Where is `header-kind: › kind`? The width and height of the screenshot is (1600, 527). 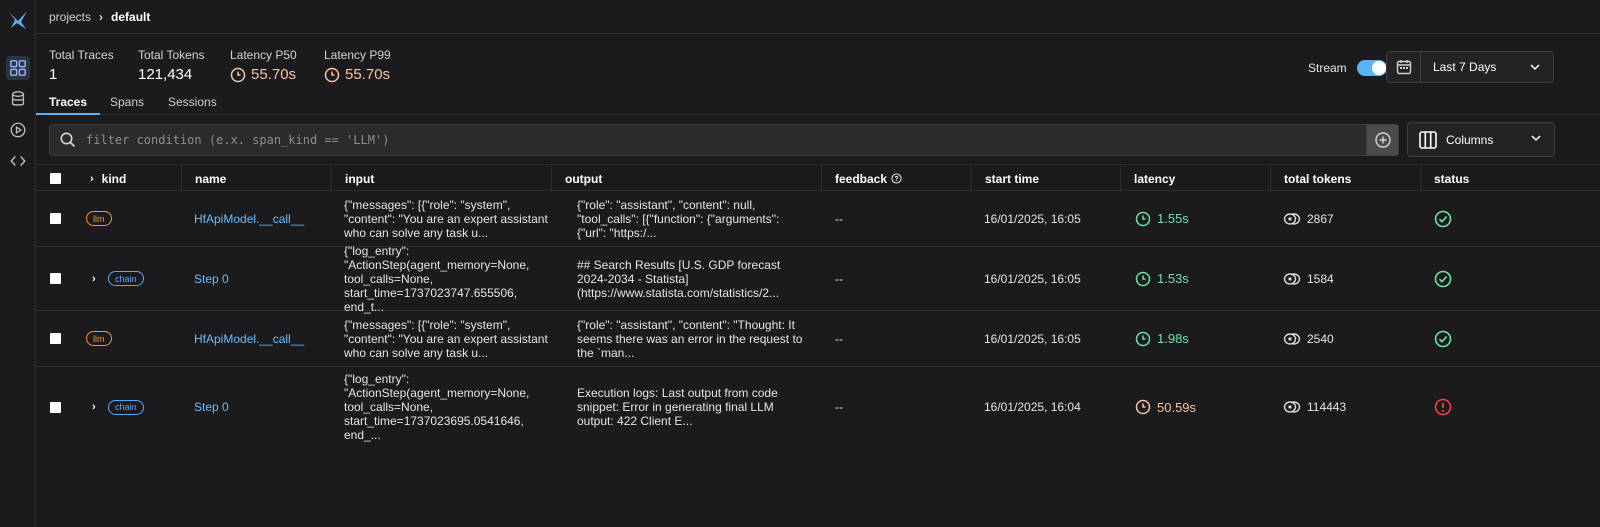
header-kind: › kind is located at coordinates (135, 178).